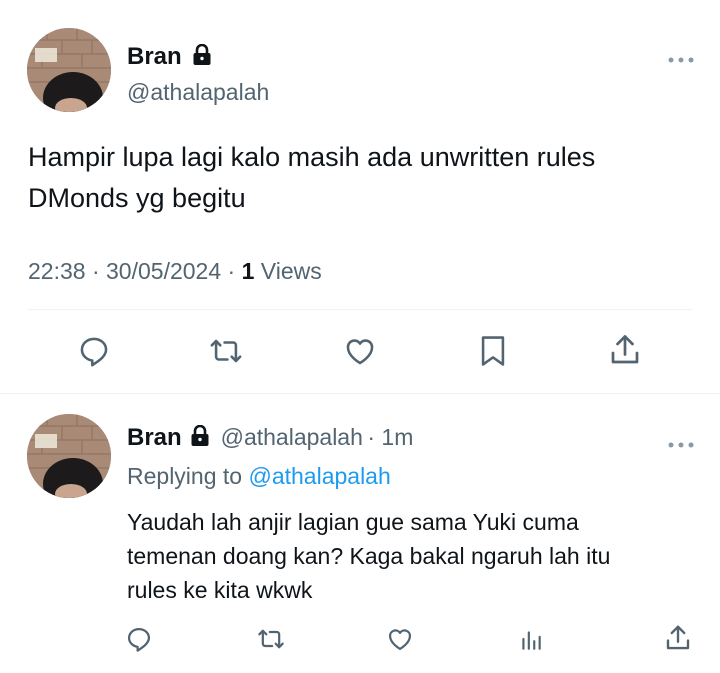  I want to click on views-label: Views, so click(291, 271).